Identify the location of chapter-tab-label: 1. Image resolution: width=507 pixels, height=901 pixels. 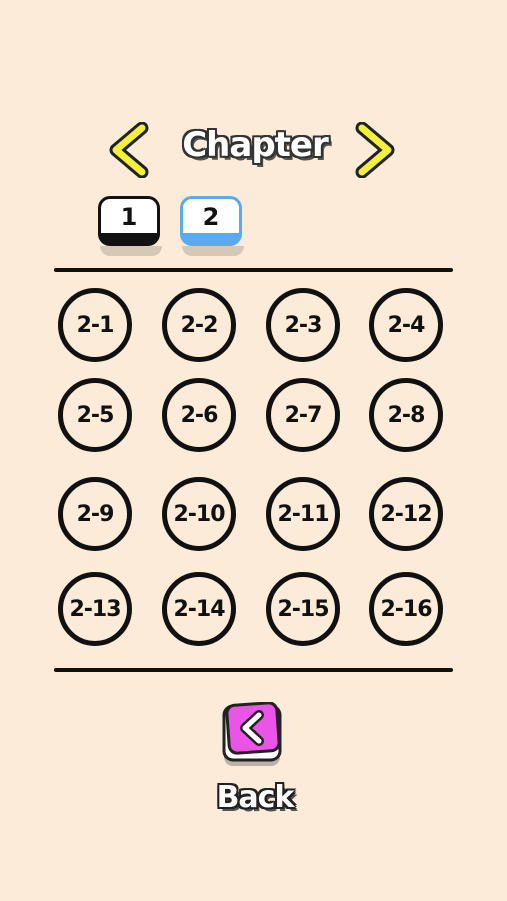
(129, 217).